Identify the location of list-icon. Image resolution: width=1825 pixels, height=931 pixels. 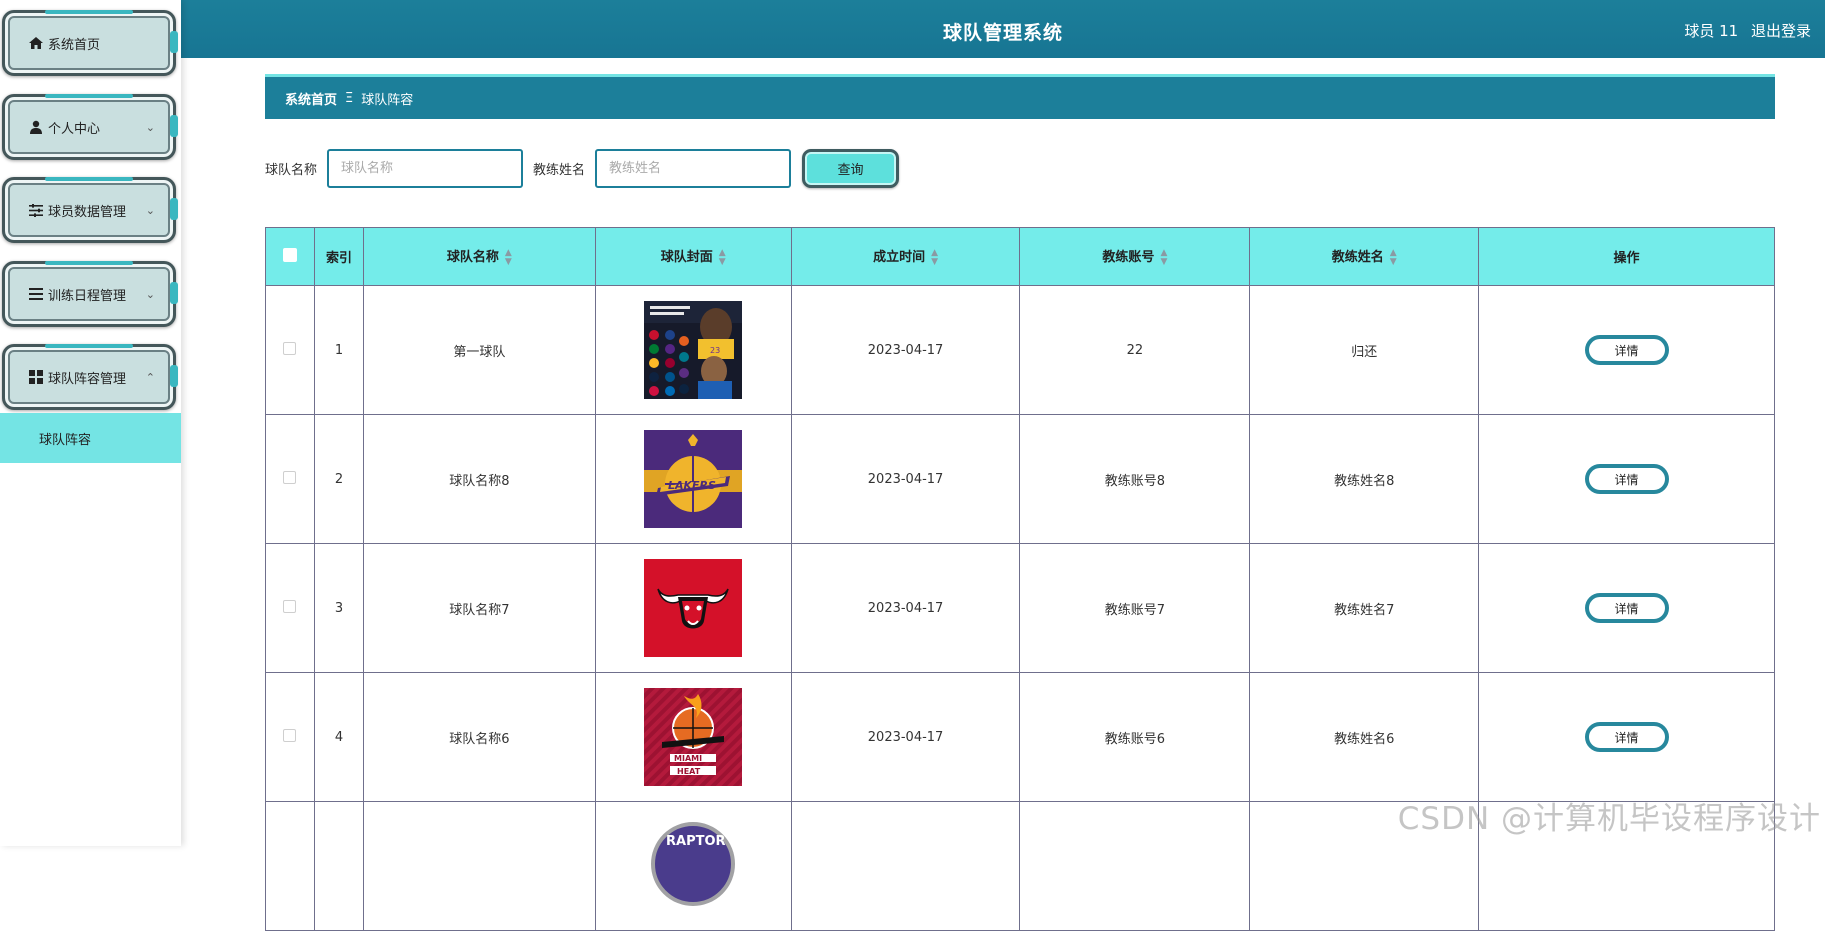
(36, 294).